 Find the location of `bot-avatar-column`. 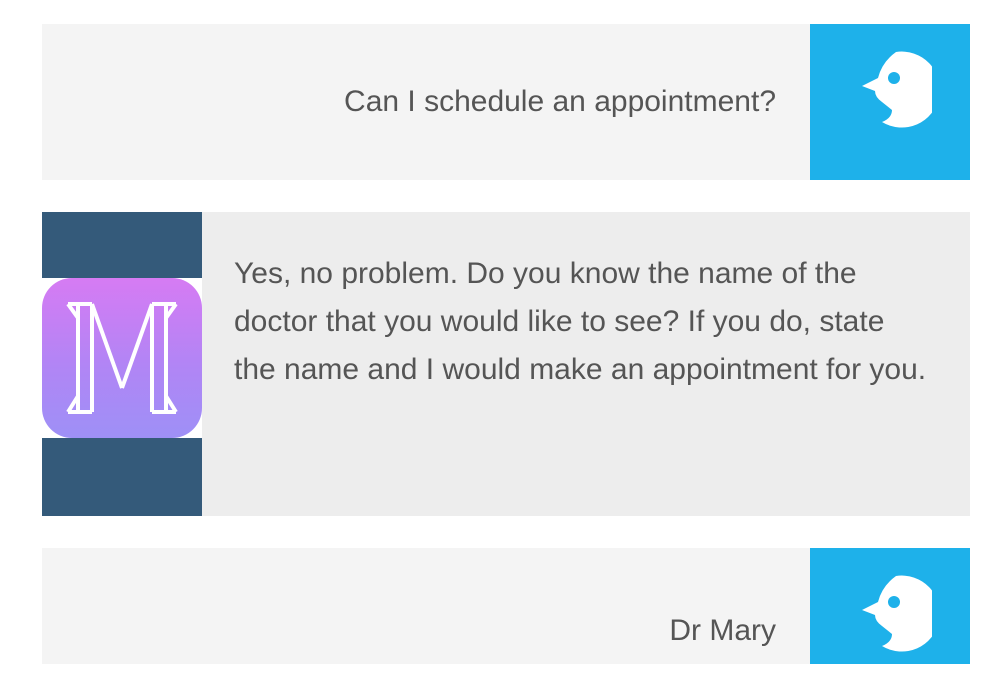

bot-avatar-column is located at coordinates (122, 364).